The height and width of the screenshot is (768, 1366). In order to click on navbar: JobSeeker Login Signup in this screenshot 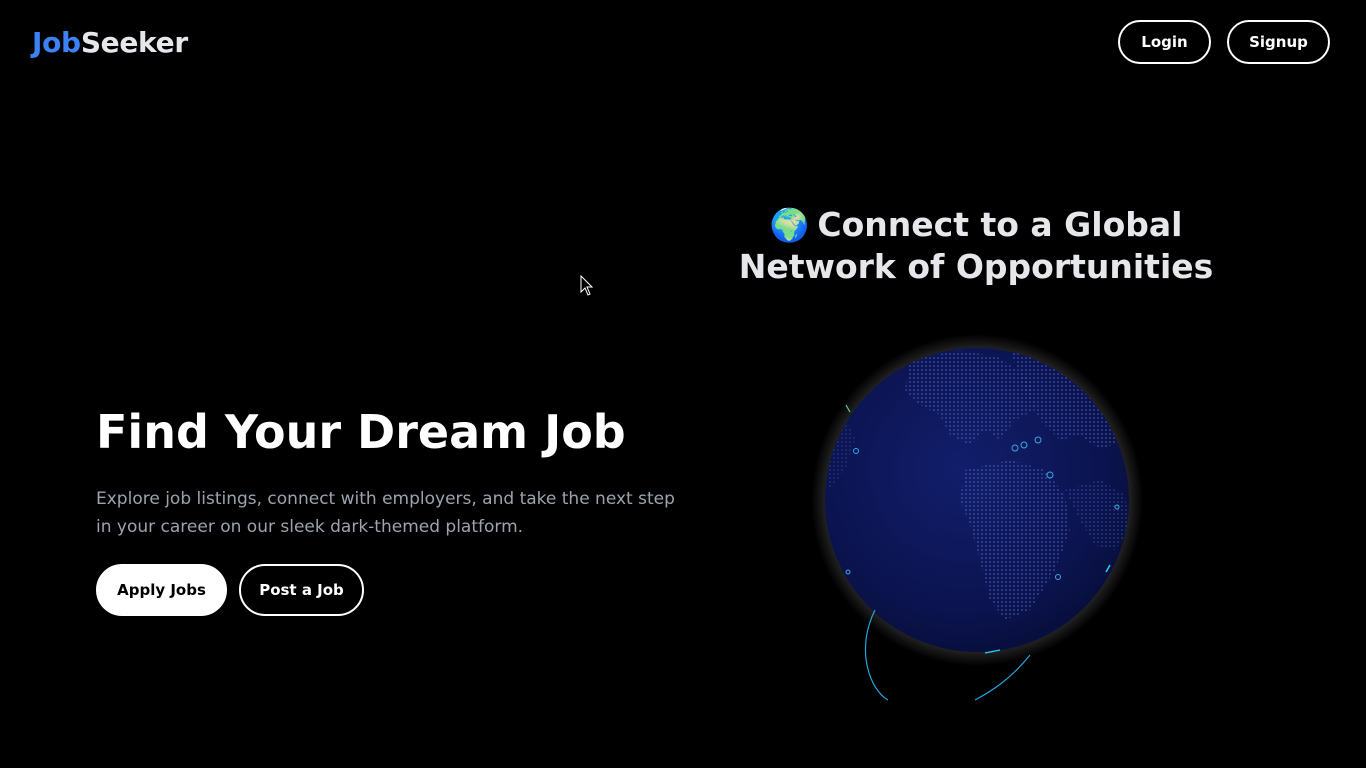, I will do `click(683, 43)`.